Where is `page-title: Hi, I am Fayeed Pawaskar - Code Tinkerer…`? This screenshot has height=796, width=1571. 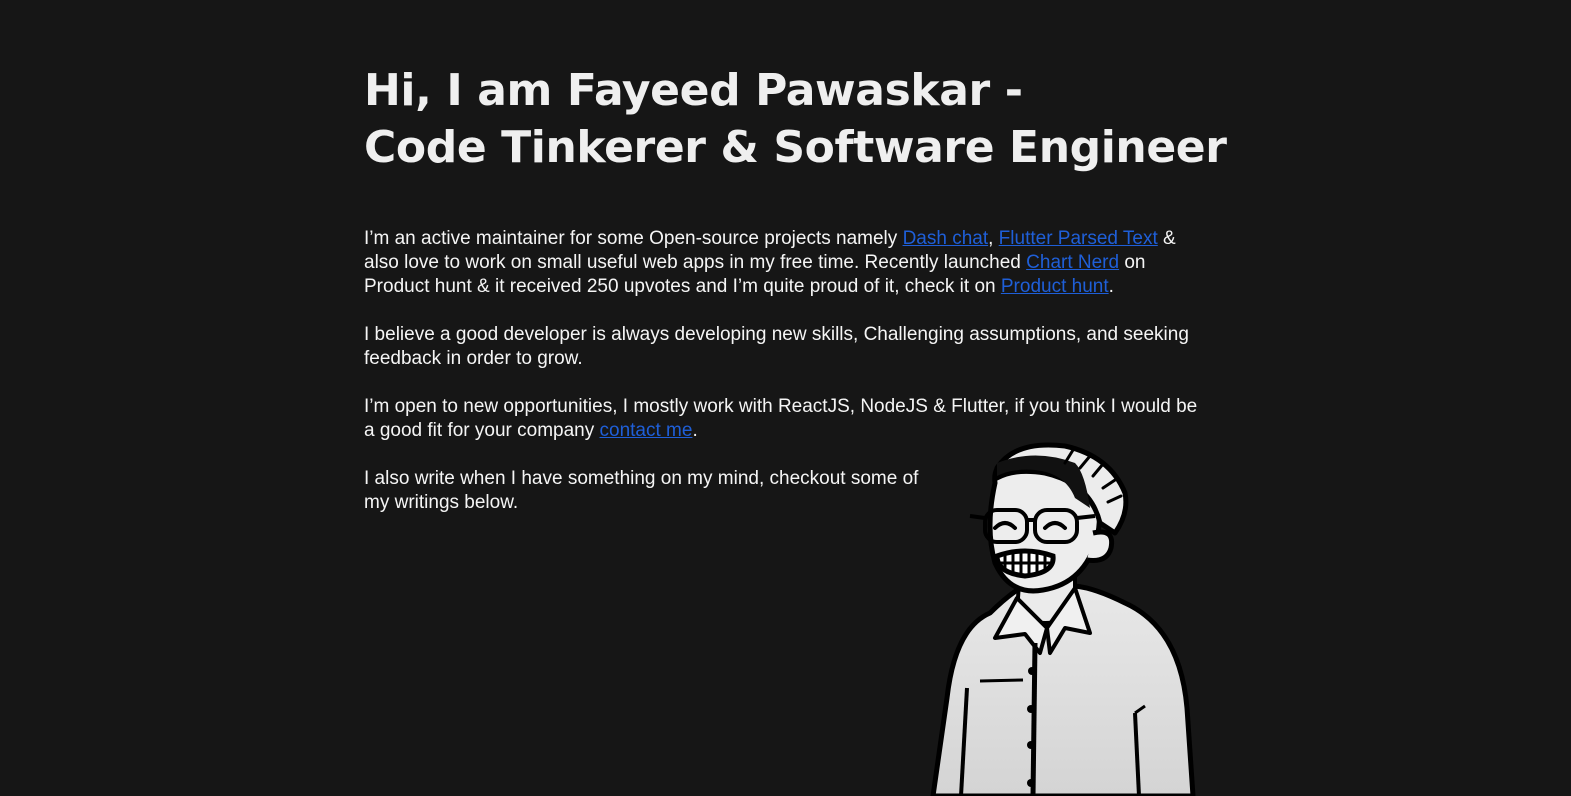
page-title: Hi, I am Fayeed Pawaskar - Code Tinkerer… is located at coordinates (795, 119).